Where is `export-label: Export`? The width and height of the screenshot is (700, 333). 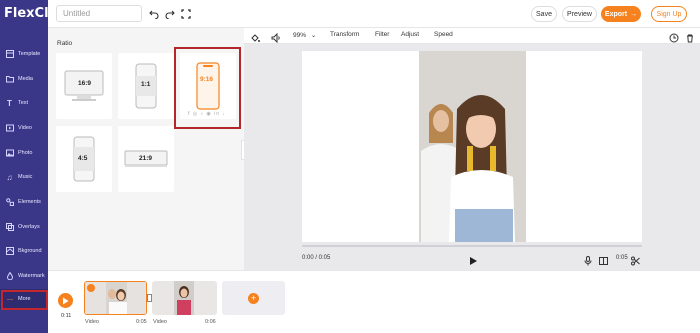
export-label: Export is located at coordinates (616, 14).